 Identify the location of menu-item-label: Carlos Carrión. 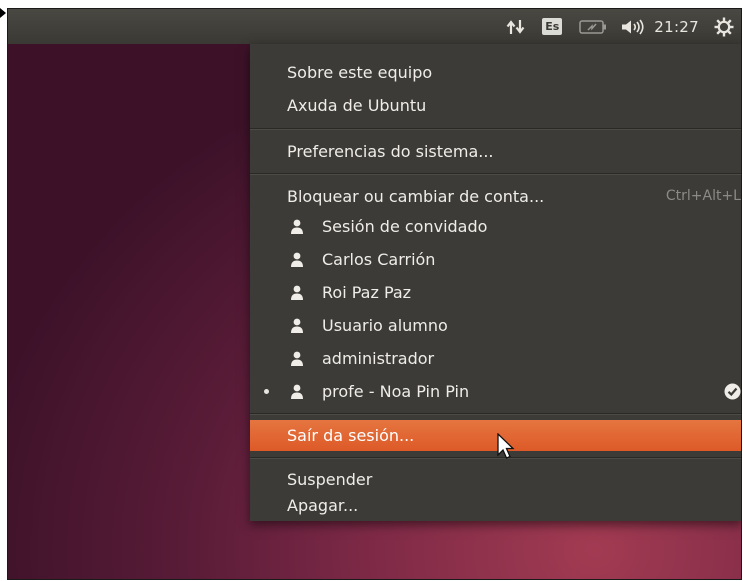
(379, 259).